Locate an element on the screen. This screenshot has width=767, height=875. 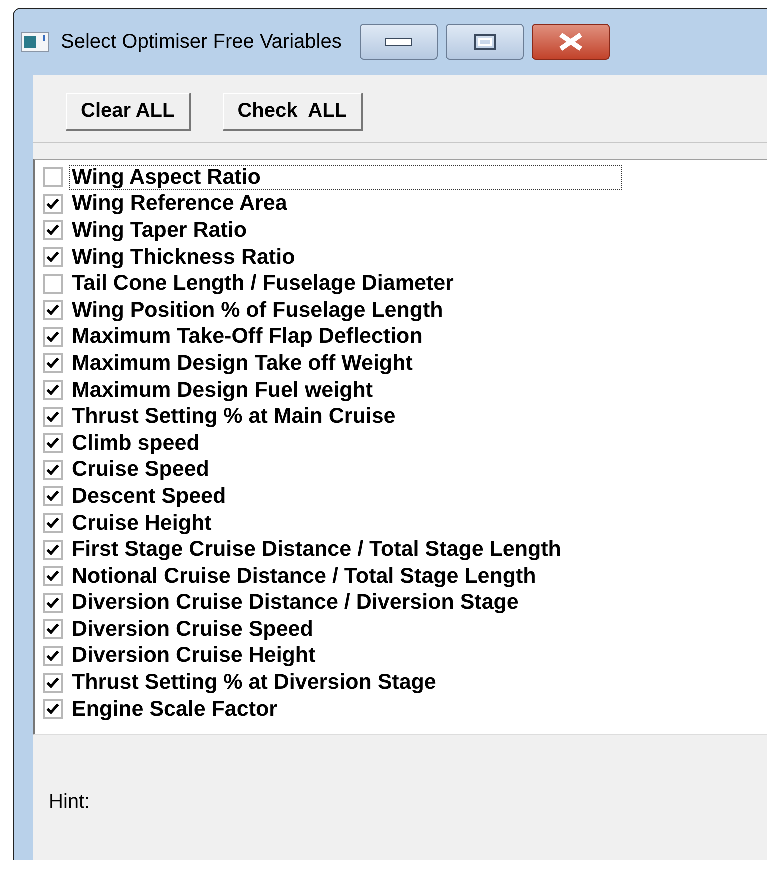
maximize-icon is located at coordinates (484, 42).